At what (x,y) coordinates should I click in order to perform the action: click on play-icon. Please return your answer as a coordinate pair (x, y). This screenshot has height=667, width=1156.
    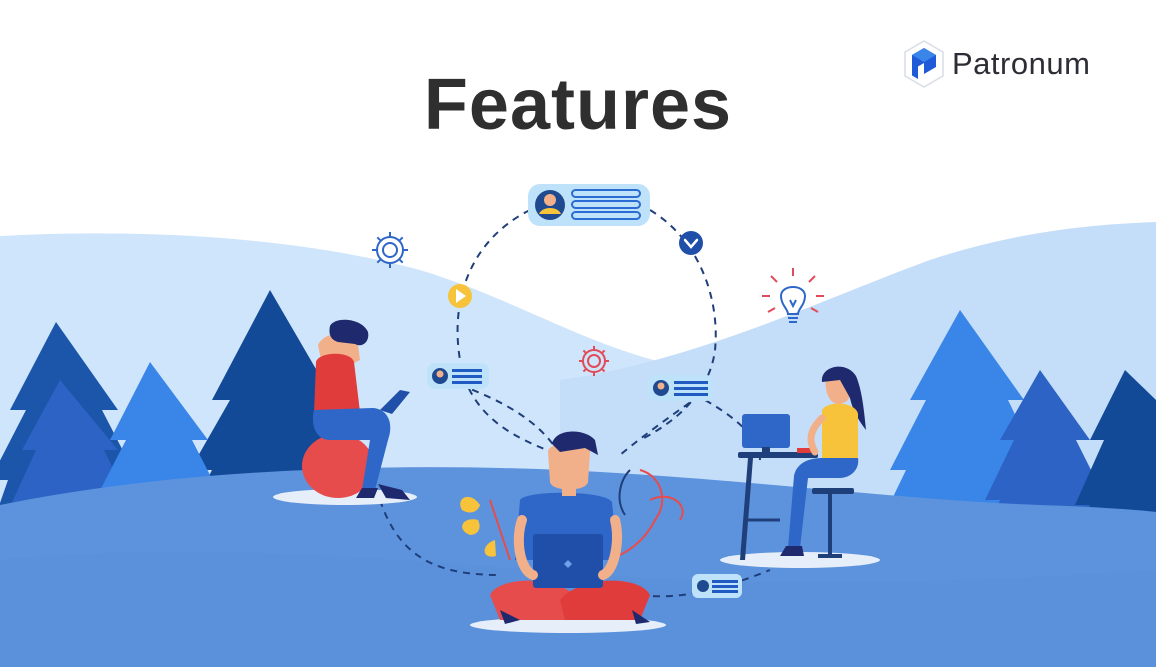
    Looking at the image, I should click on (460, 296).